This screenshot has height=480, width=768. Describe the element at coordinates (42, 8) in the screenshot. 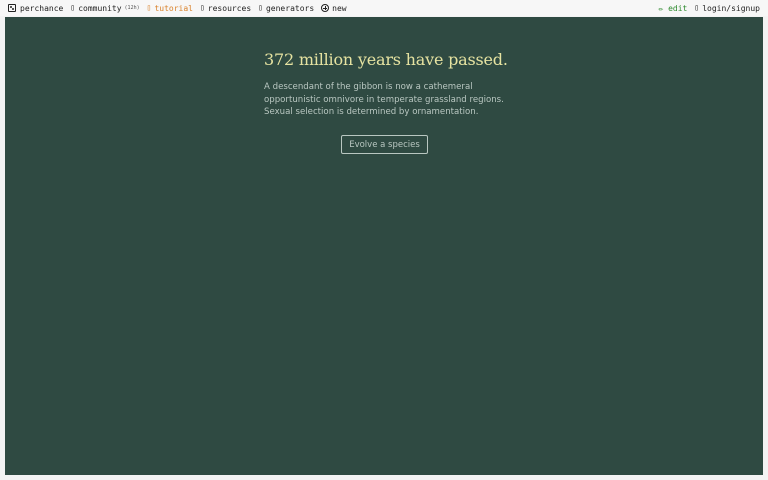

I see `nav-perchance-label: perchance` at that location.